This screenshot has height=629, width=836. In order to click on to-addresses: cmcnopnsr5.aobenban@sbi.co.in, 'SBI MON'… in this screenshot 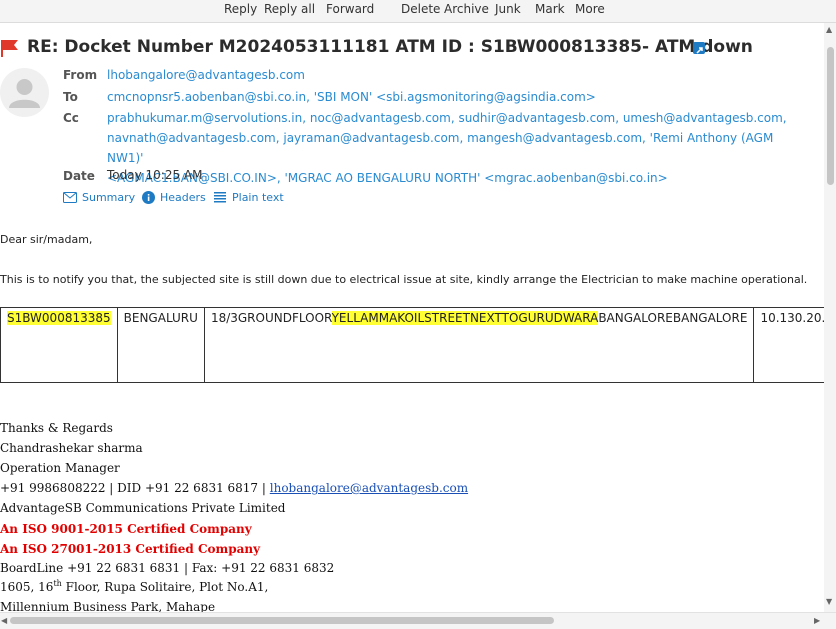, I will do `click(447, 97)`.